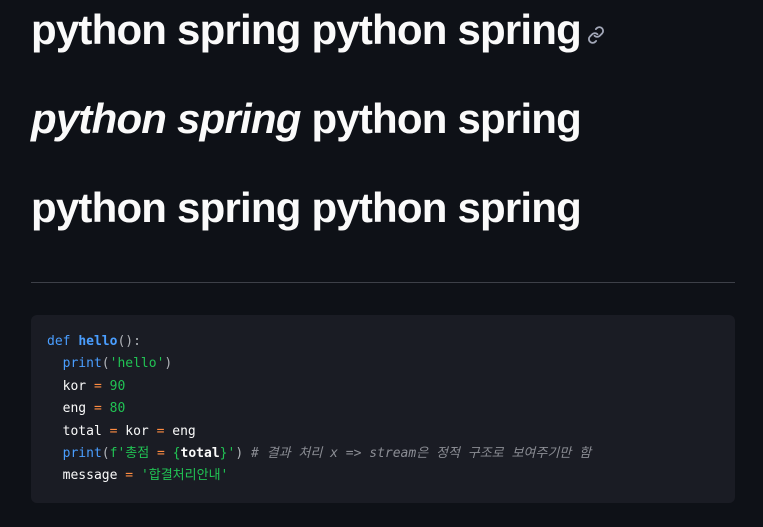 Image resolution: width=763 pixels, height=527 pixels. Describe the element at coordinates (306, 29) in the screenshot. I see `heading-1-text: python spring python spring` at that location.